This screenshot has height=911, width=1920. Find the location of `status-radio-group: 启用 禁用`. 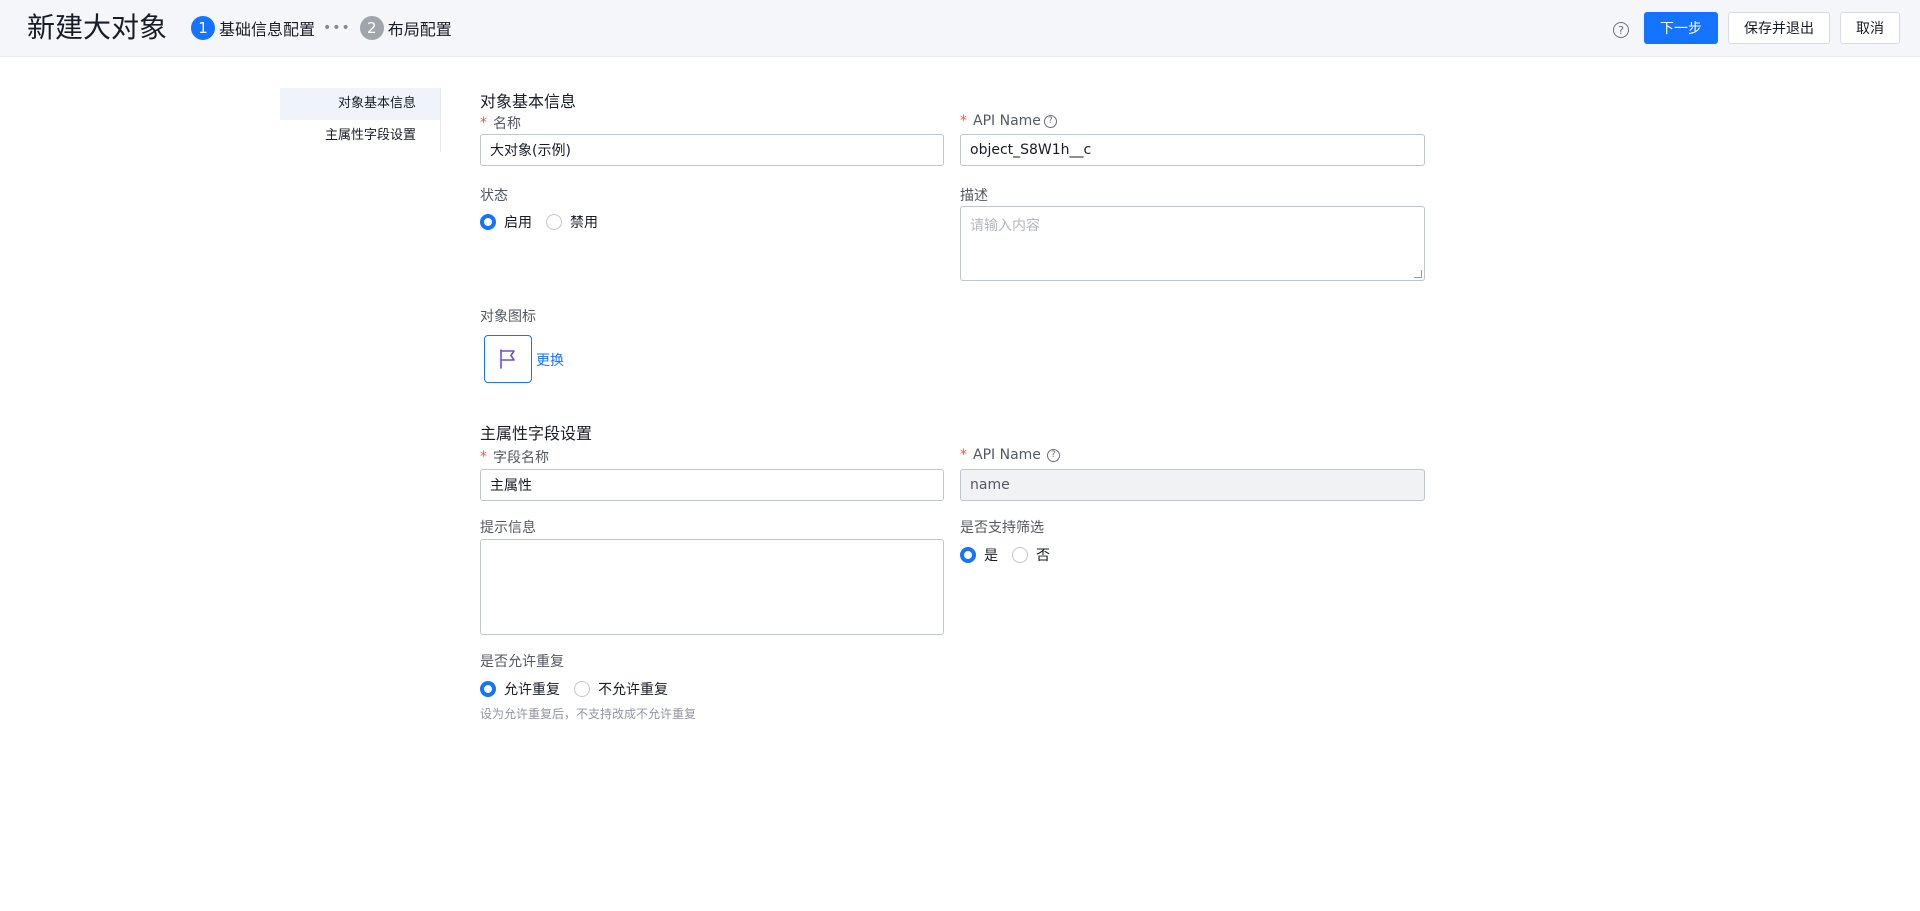

status-radio-group: 启用 禁用 is located at coordinates (546, 222).